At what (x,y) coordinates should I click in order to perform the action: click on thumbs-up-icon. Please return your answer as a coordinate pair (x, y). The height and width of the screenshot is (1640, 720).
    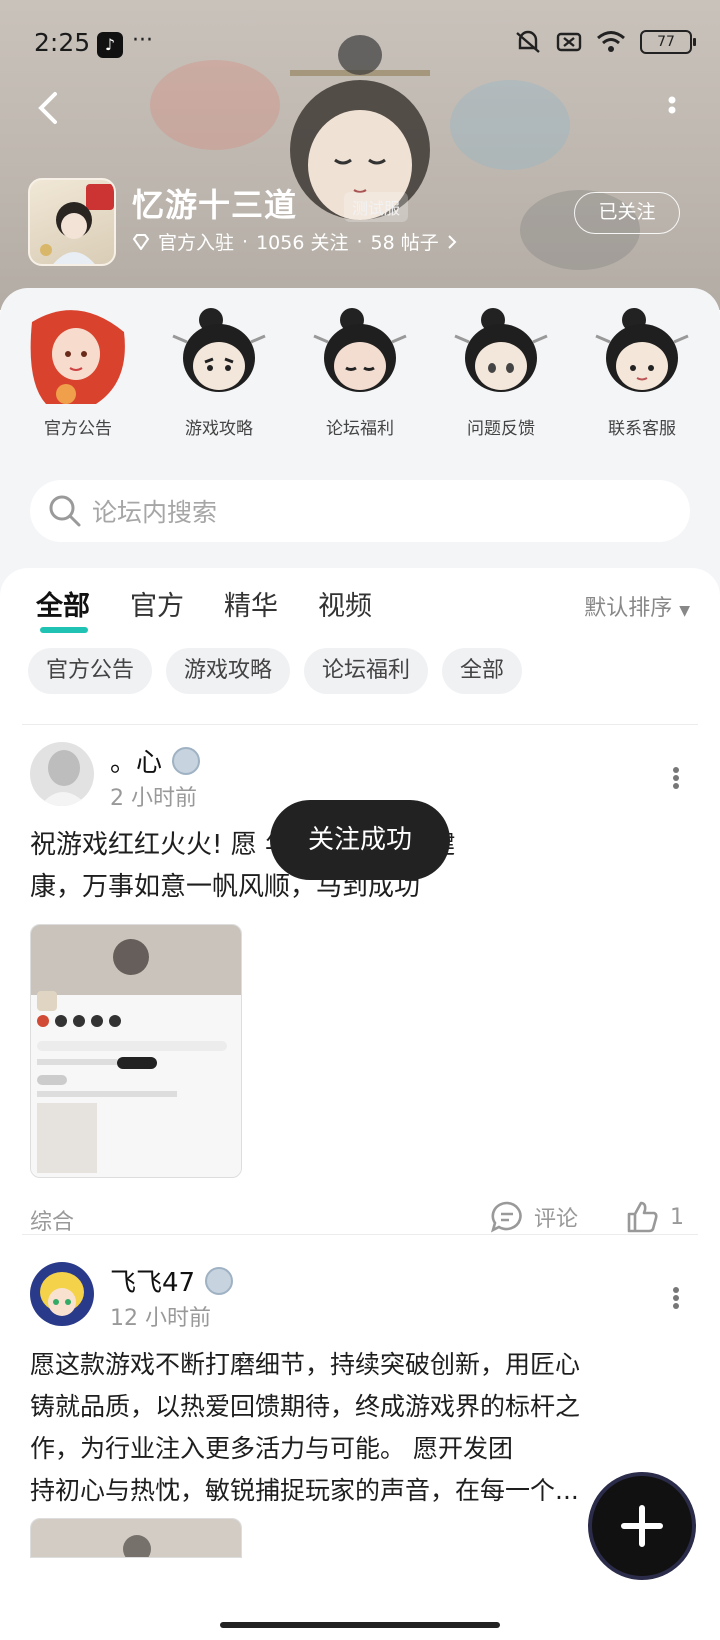
    Looking at the image, I should click on (642, 1217).